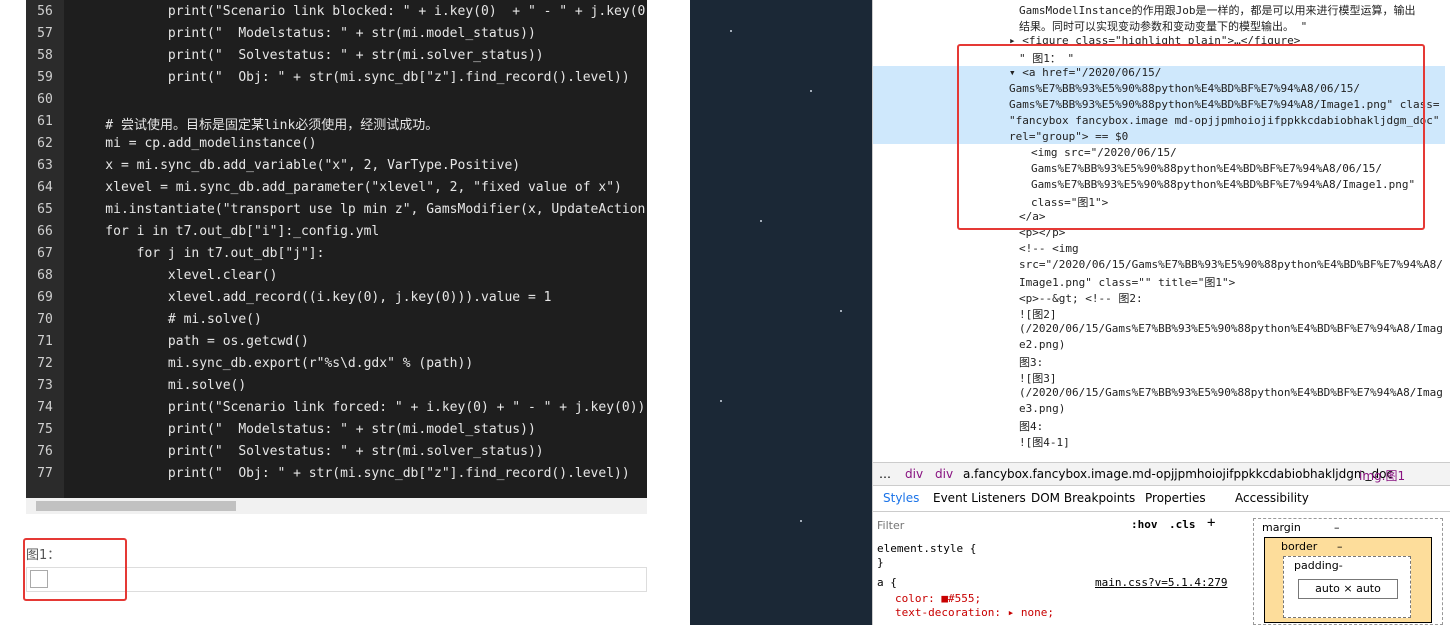  Describe the element at coordinates (274, 363) in the screenshot. I see `code-line: mi.sync_db.export(r"%s\d.gdx" % (path))` at that location.